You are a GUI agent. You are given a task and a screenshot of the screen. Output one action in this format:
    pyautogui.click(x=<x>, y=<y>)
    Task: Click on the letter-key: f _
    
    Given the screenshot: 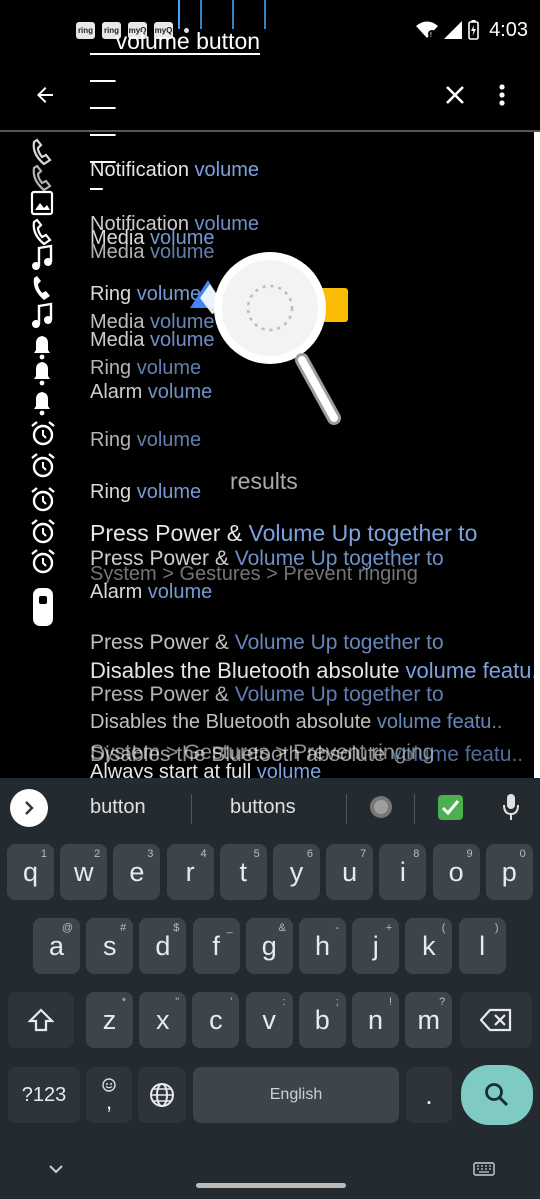 What is the action you would take?
    pyautogui.click(x=216, y=946)
    